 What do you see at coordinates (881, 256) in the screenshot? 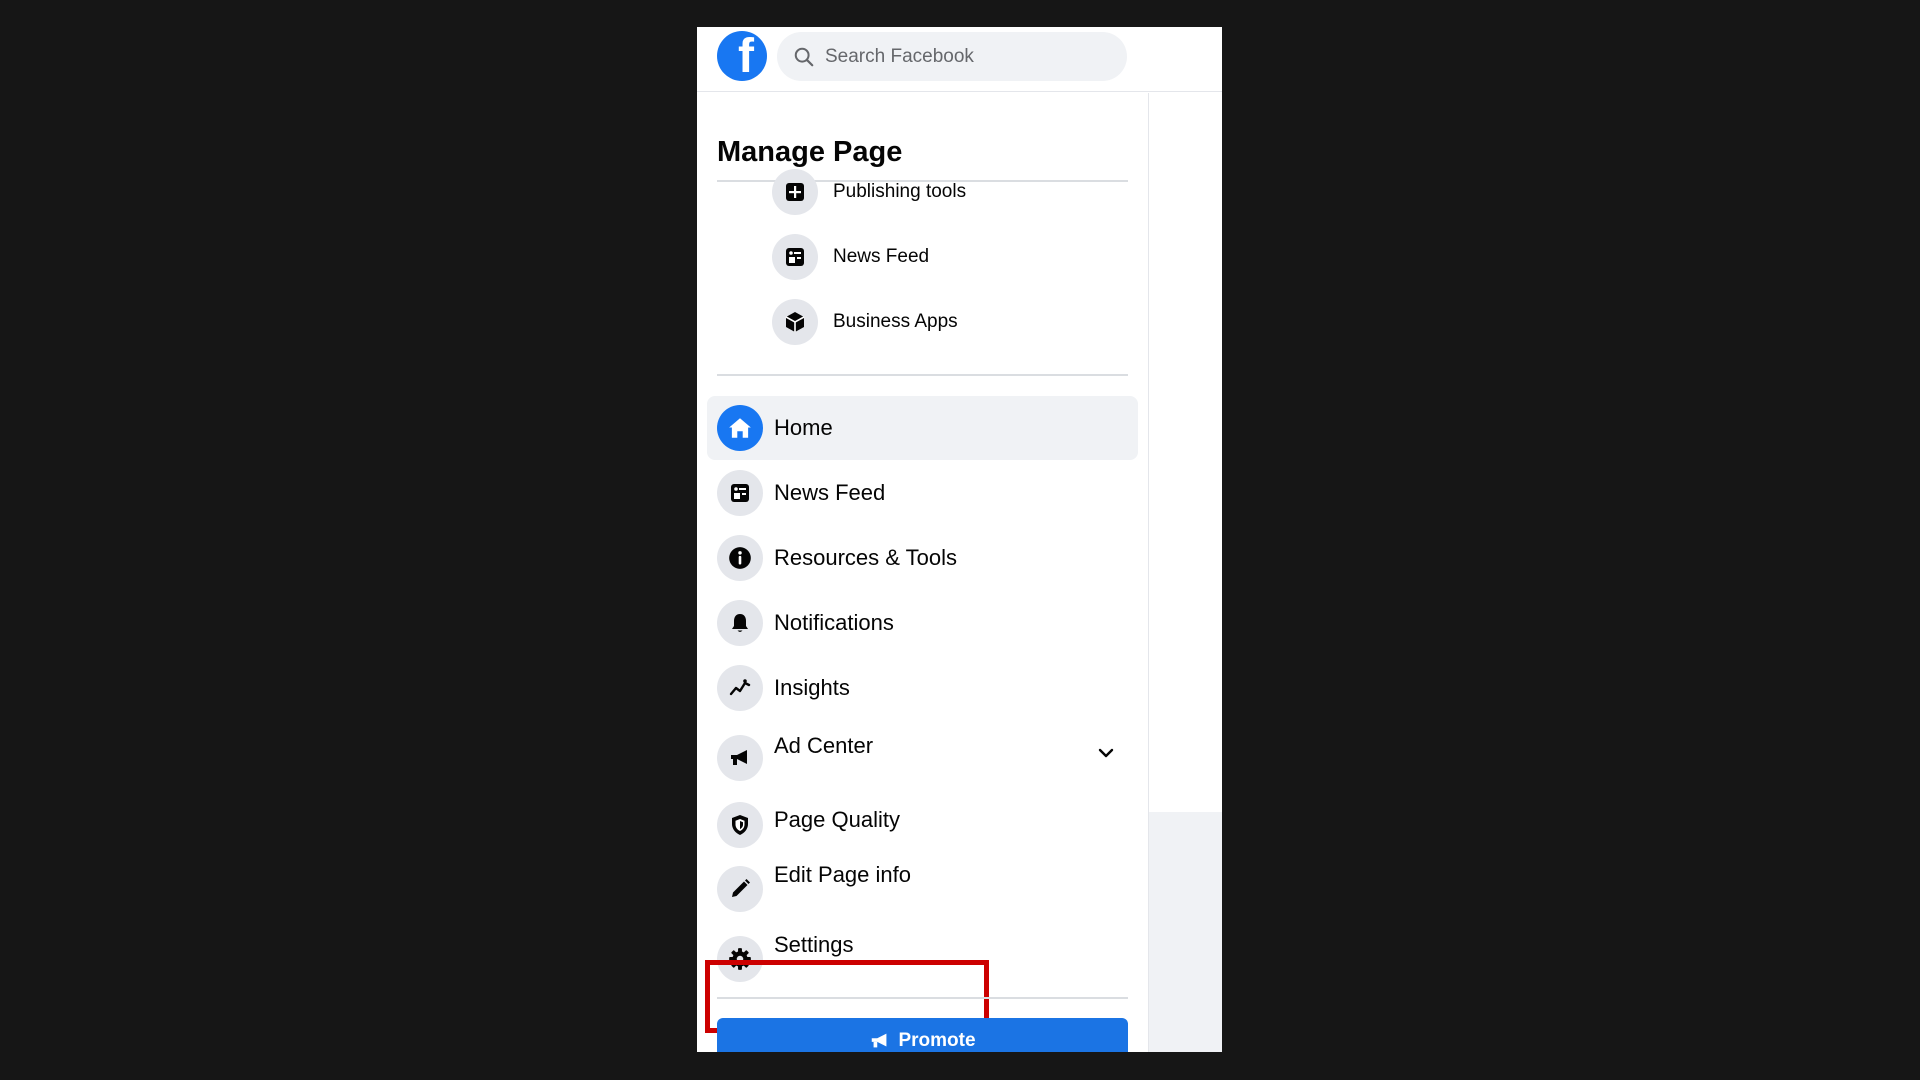
I see `sub-item-label: News Feed` at bounding box center [881, 256].